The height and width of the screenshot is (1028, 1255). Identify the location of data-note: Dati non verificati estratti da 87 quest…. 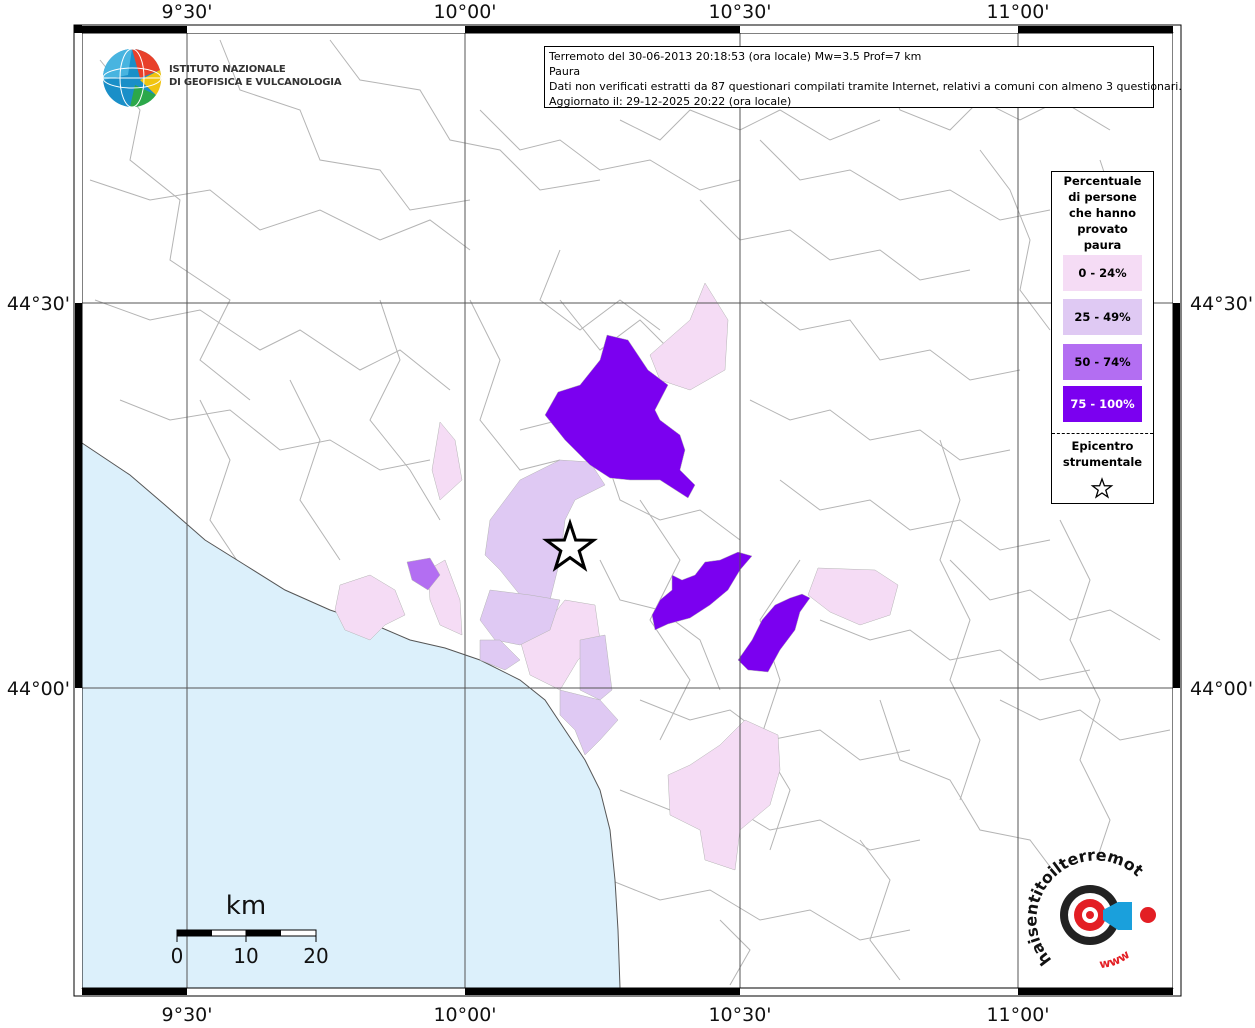
(865, 86).